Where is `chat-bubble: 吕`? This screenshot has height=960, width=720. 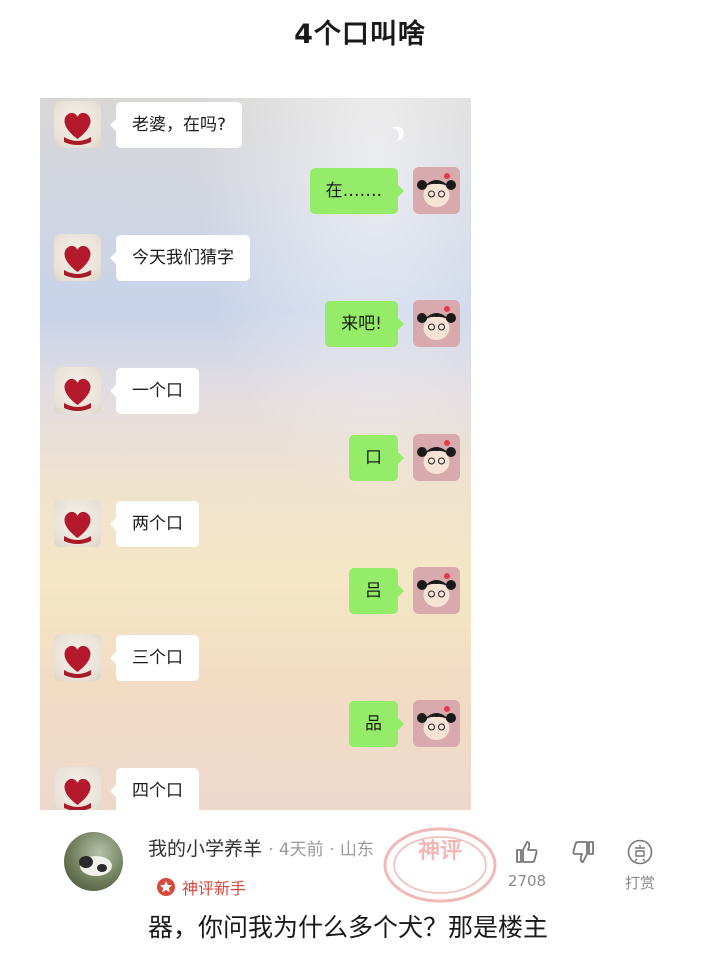 chat-bubble: 吕 is located at coordinates (376, 590).